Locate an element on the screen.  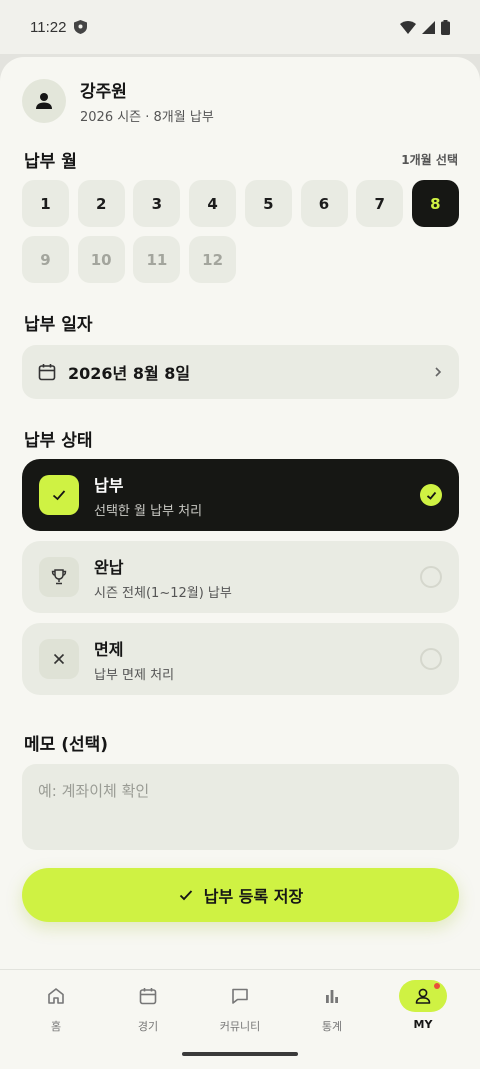
date-picker-field: 2026년 8월 8일 is located at coordinates (240, 372).